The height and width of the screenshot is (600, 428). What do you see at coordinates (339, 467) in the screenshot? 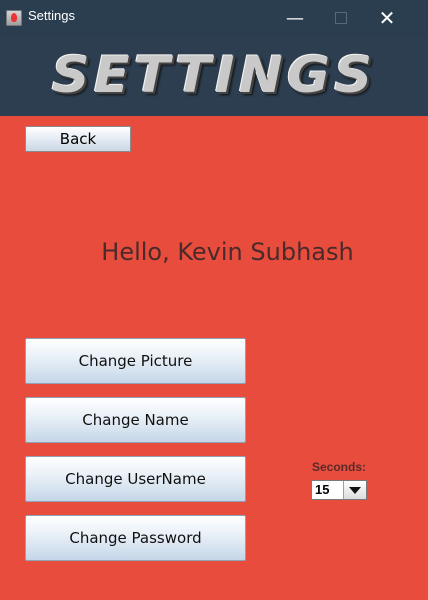
I see `seconds-label: Seconds:` at bounding box center [339, 467].